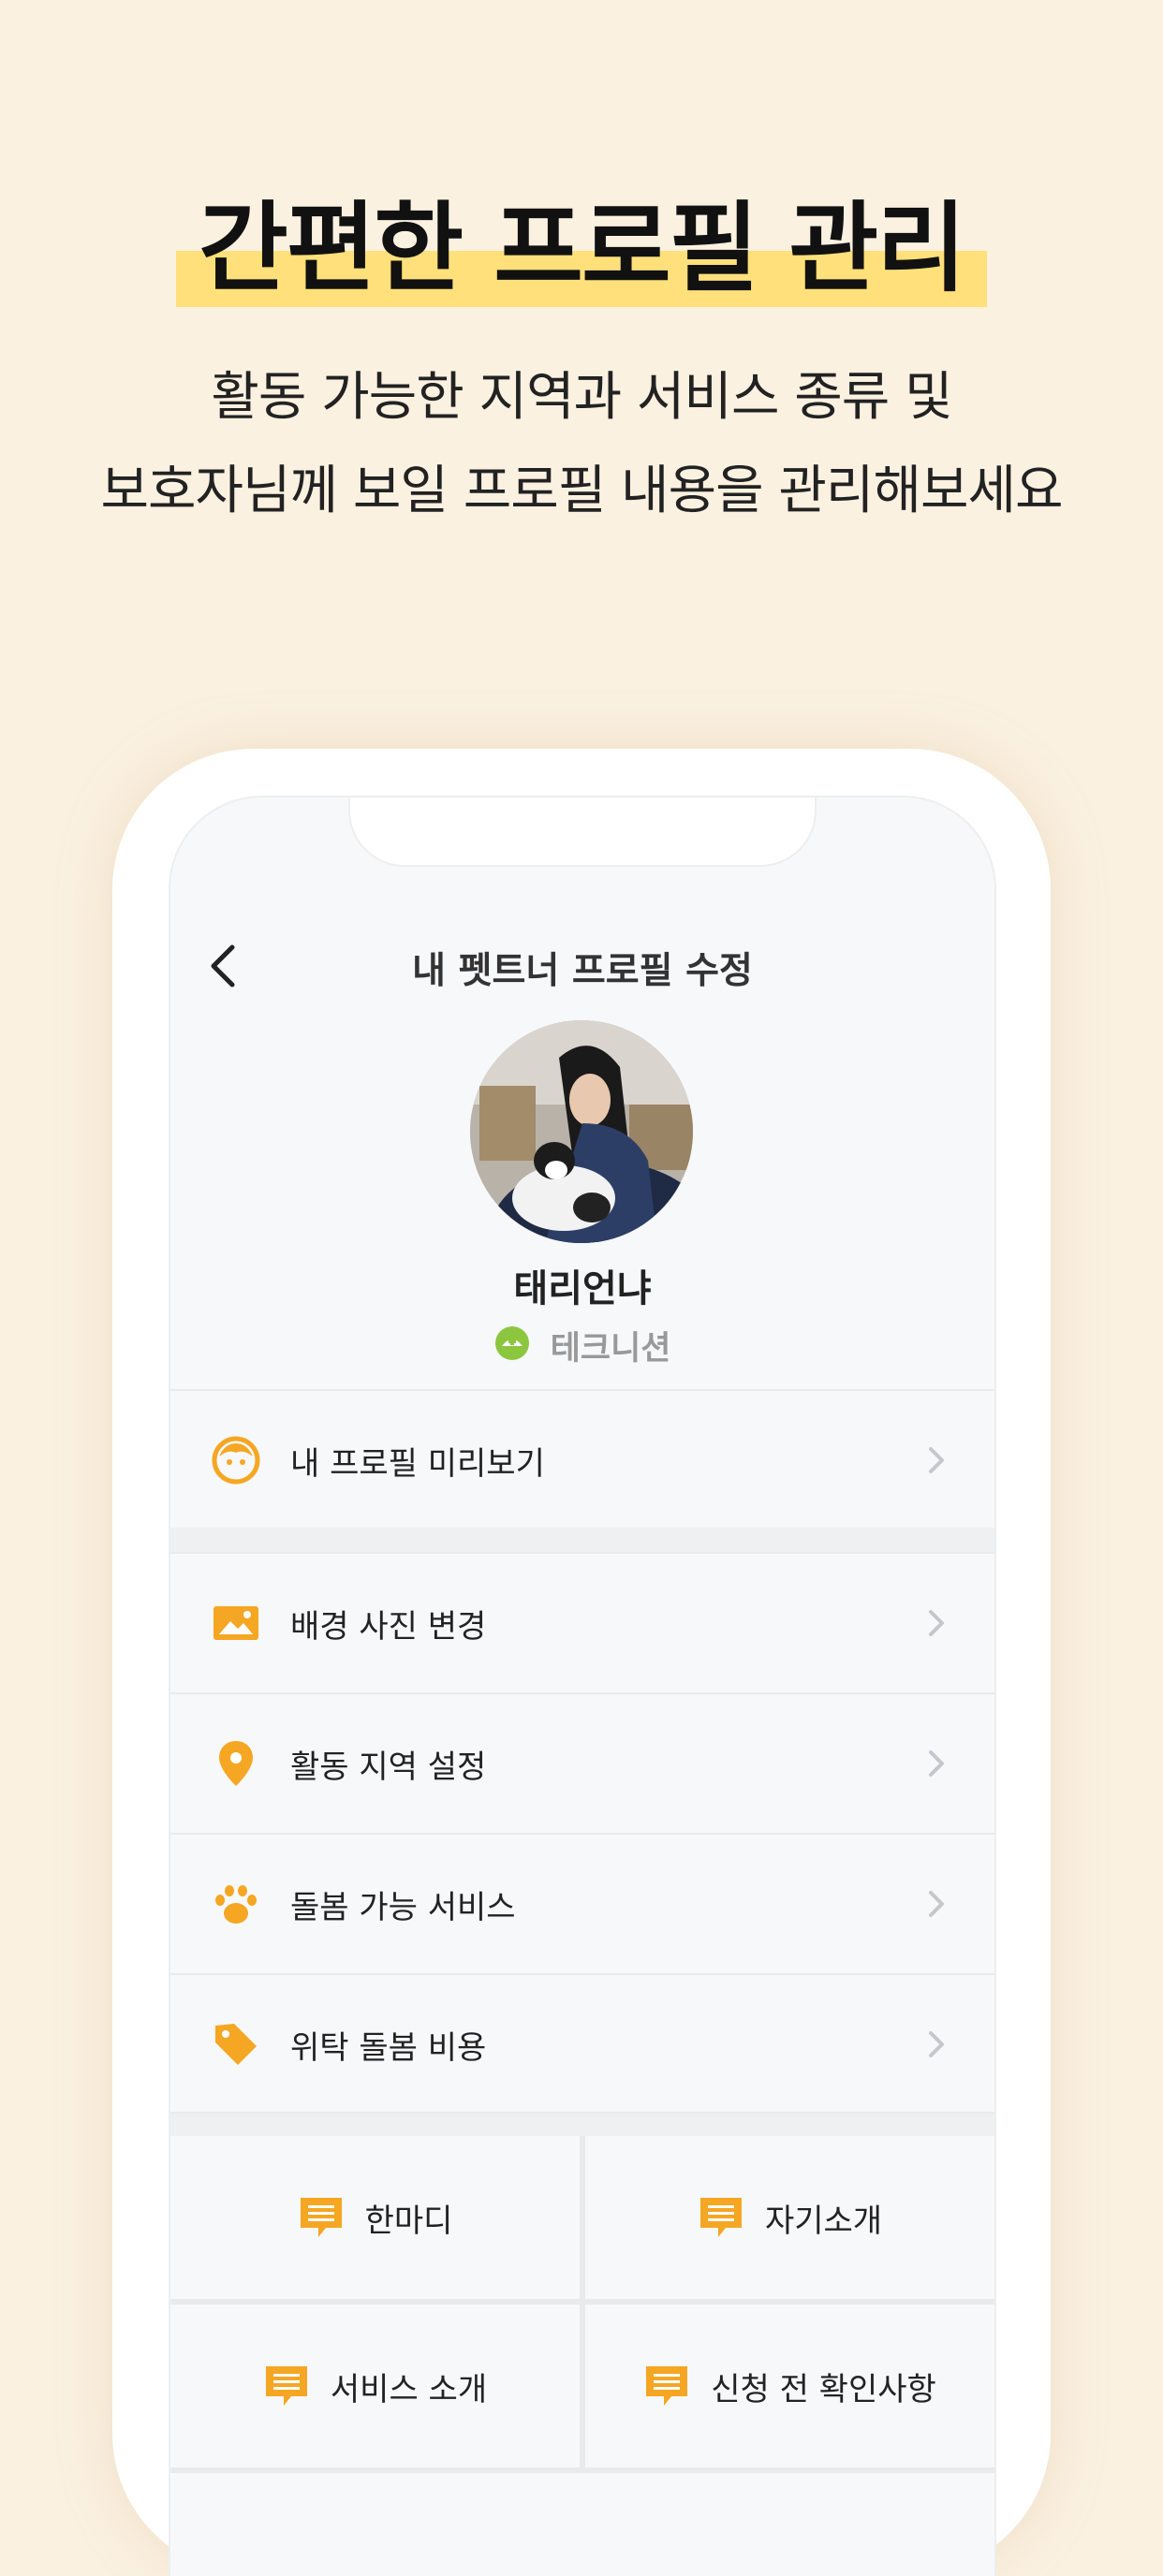  What do you see at coordinates (823, 2221) in the screenshot?
I see `grid-item-label: 자기소개` at bounding box center [823, 2221].